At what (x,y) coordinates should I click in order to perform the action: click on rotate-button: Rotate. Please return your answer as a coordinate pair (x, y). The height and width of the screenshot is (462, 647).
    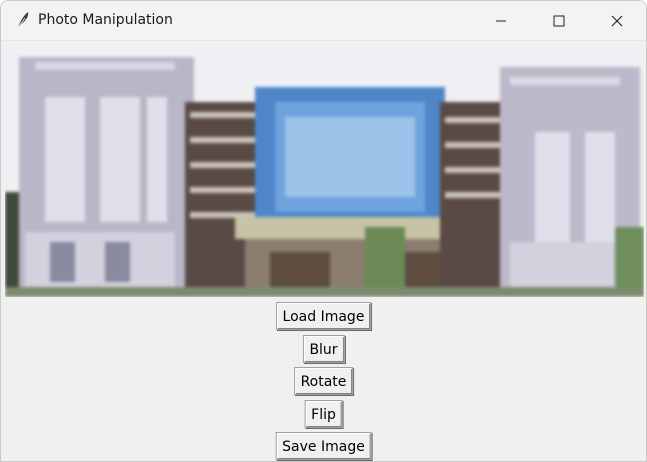
    Looking at the image, I should click on (323, 381).